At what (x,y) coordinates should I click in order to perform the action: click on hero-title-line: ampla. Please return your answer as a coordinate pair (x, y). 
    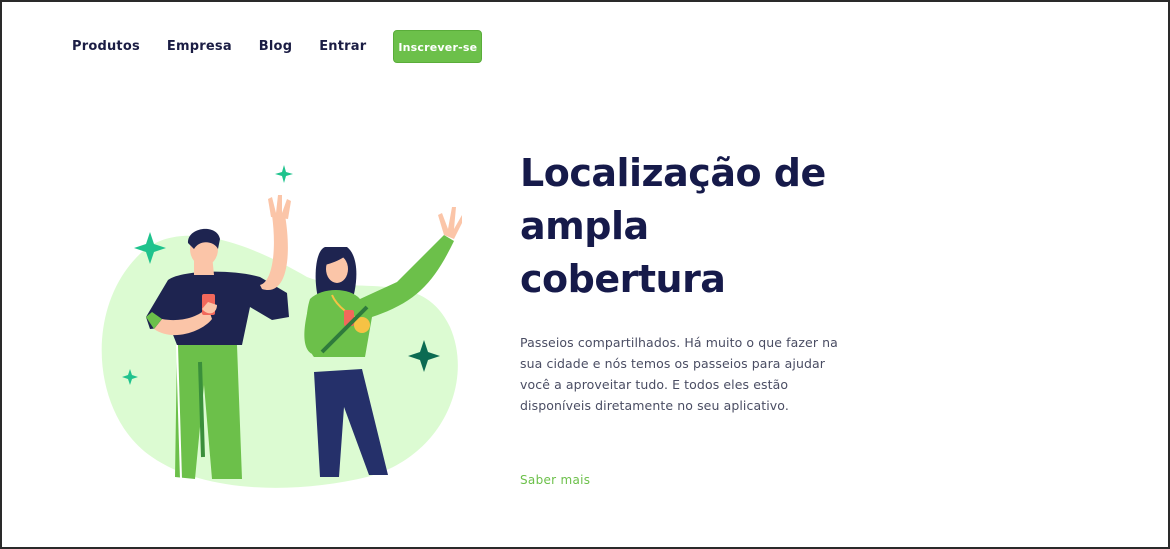
    Looking at the image, I should click on (584, 226).